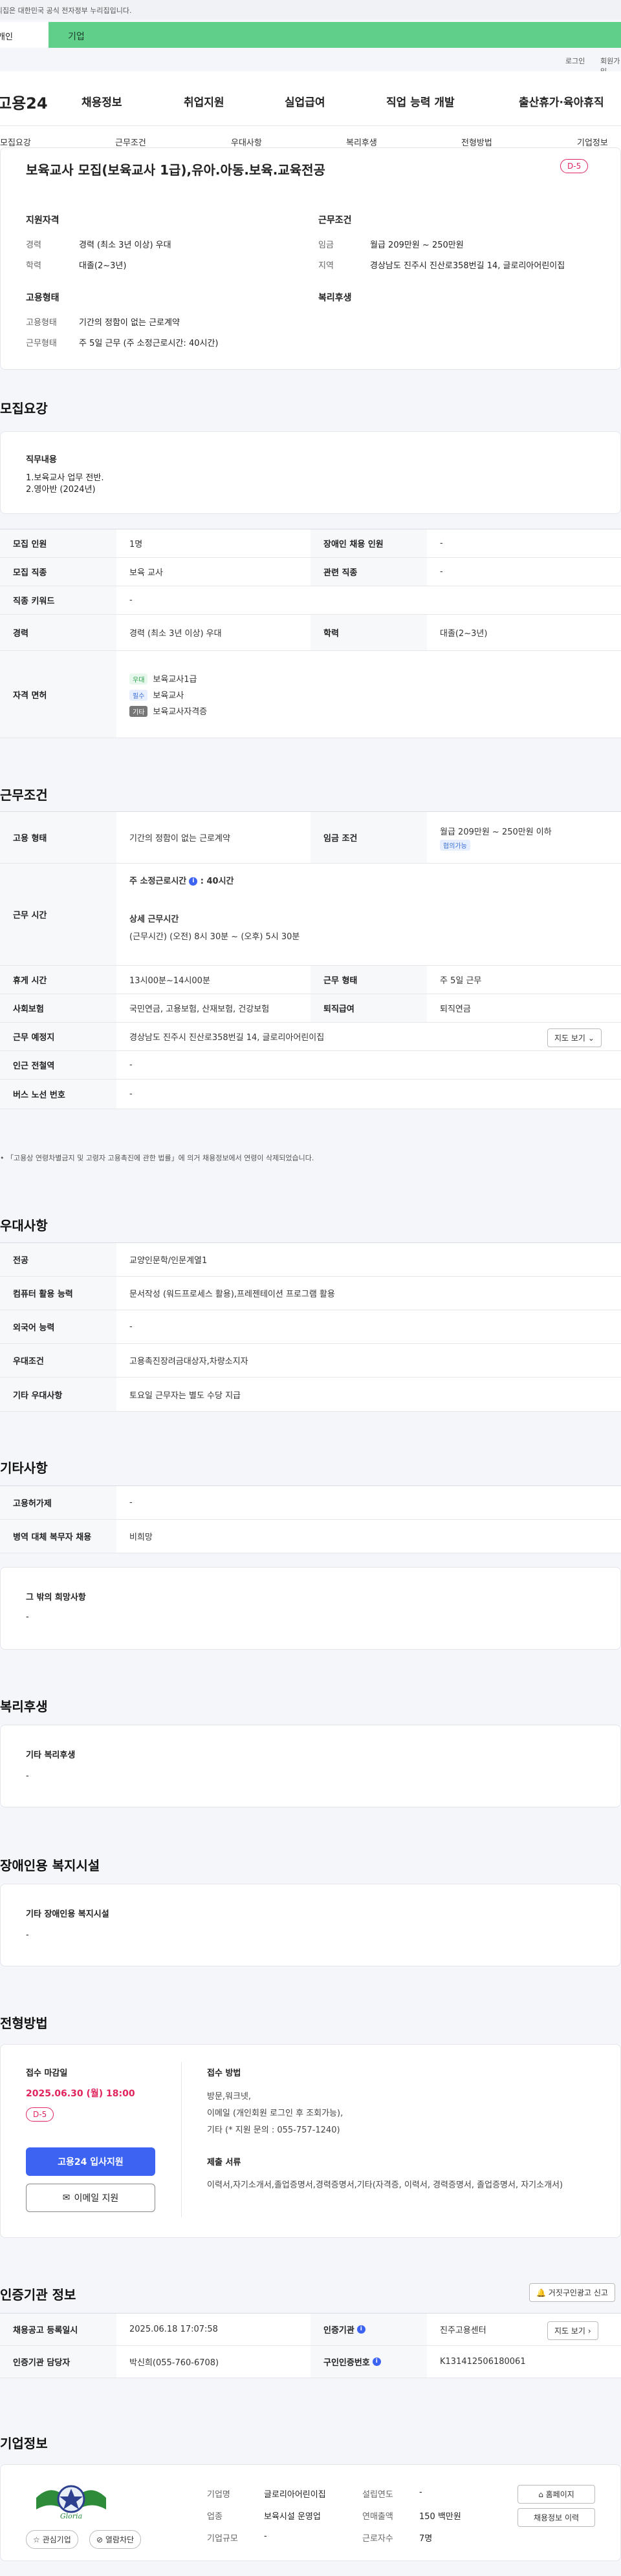  I want to click on table-row: 고용허가제 -, so click(310, 1503).